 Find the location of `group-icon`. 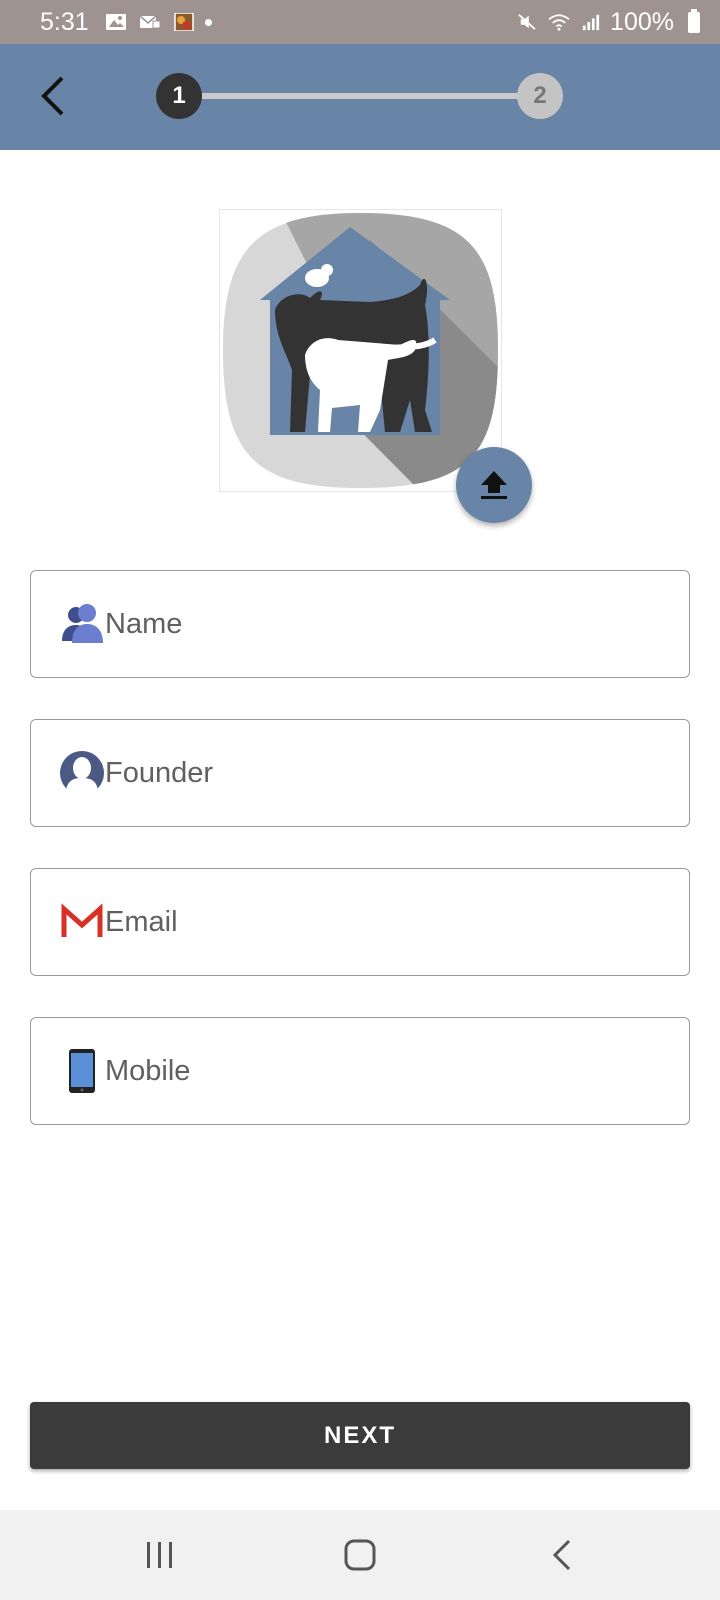

group-icon is located at coordinates (82, 624).